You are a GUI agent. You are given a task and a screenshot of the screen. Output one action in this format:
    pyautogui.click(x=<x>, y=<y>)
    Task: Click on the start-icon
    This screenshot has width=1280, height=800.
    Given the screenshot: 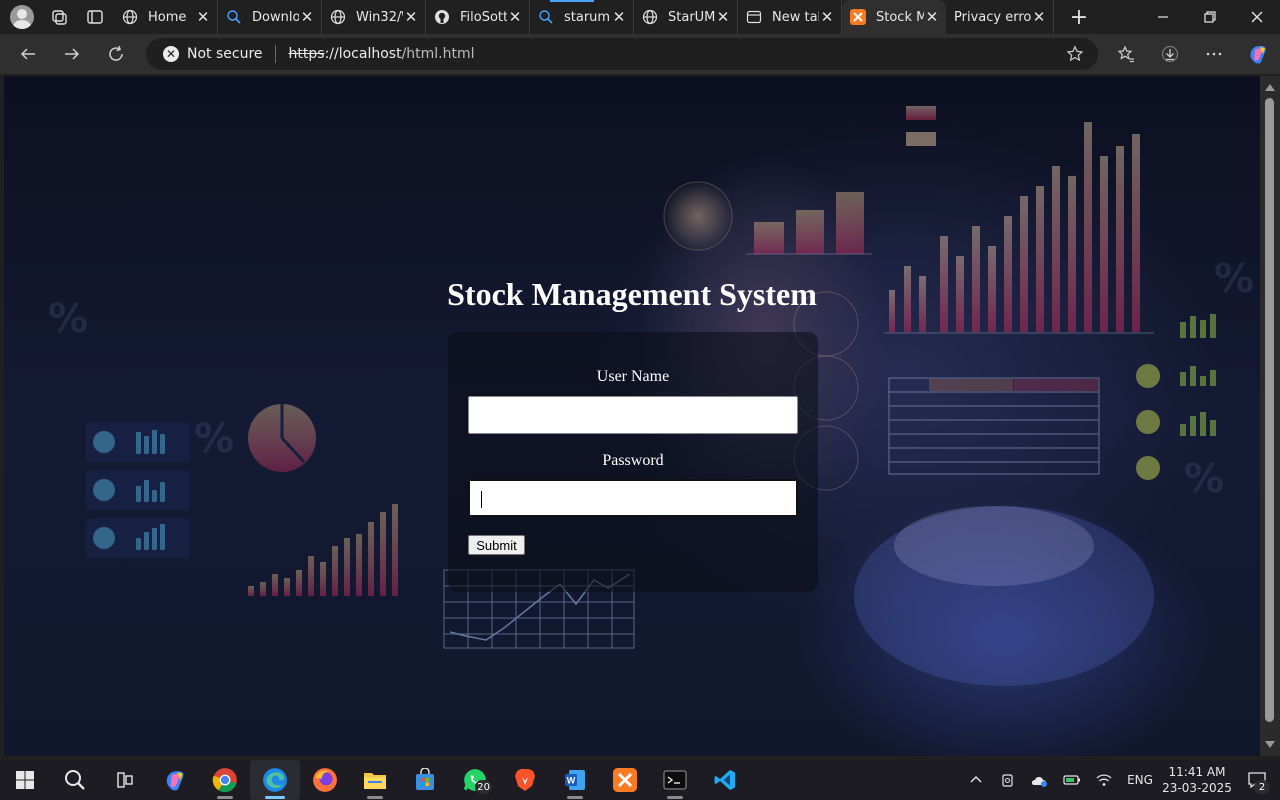 What is the action you would take?
    pyautogui.click(x=25, y=780)
    